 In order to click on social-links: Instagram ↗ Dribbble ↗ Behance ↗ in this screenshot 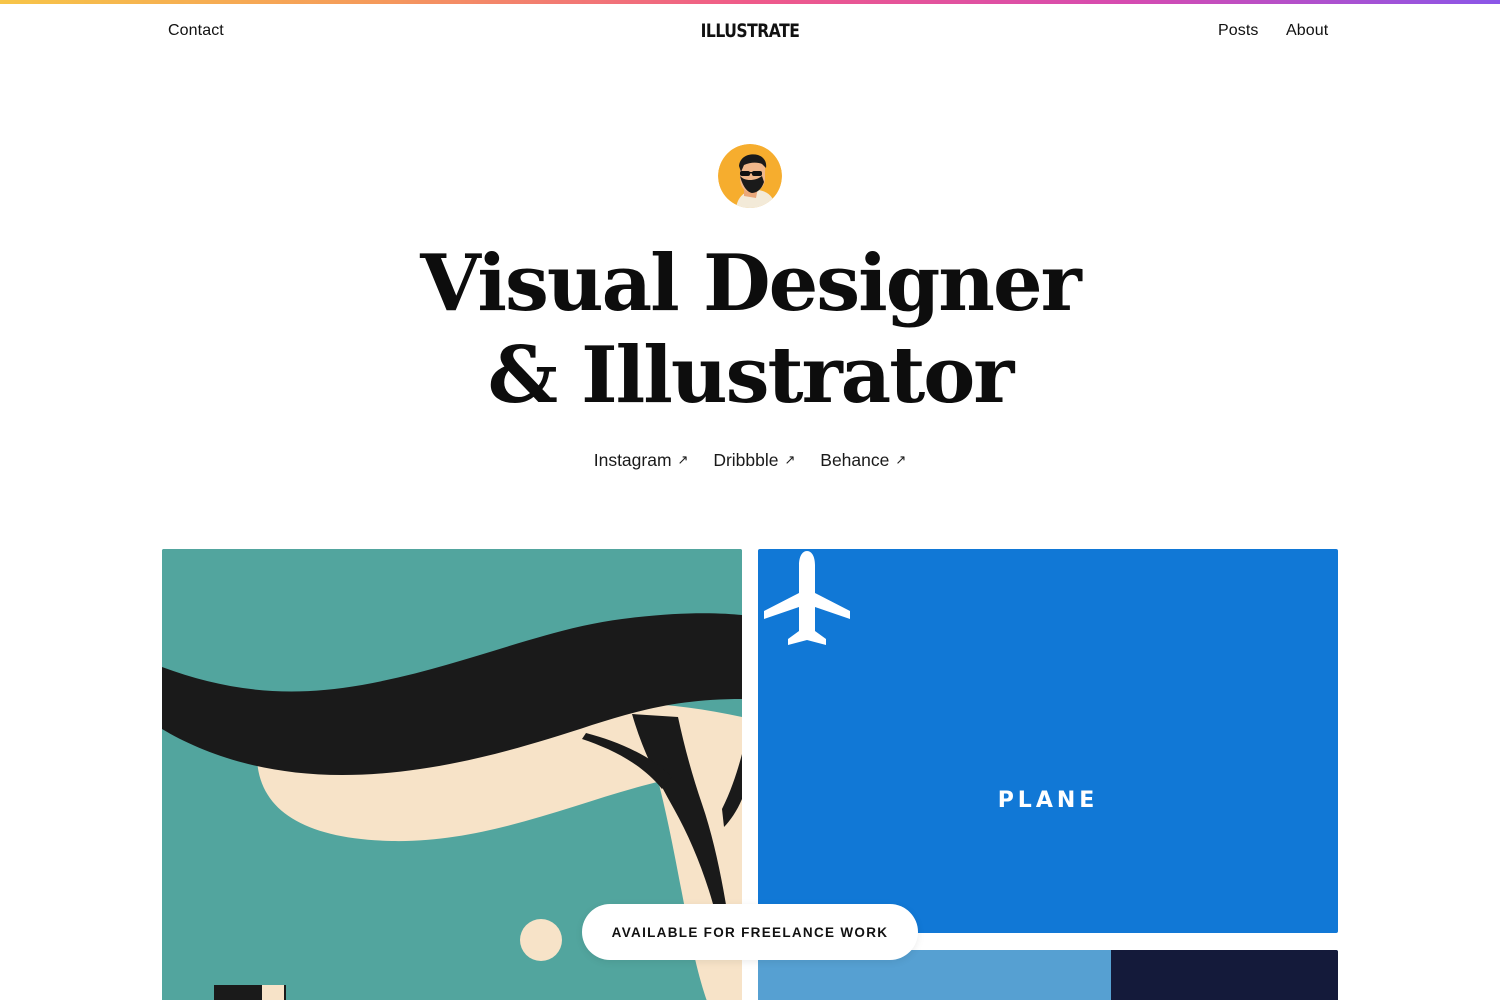, I will do `click(750, 460)`.